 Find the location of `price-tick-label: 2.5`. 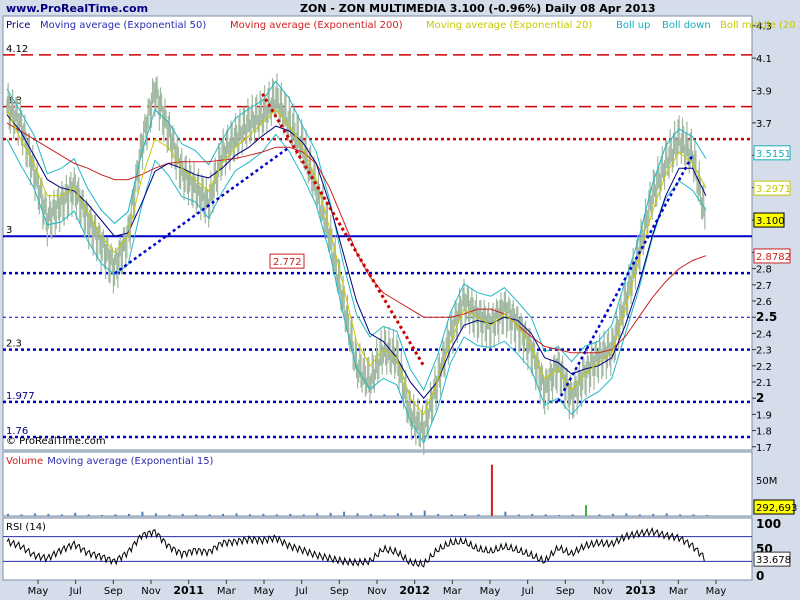

price-tick-label: 2.5 is located at coordinates (766, 317).